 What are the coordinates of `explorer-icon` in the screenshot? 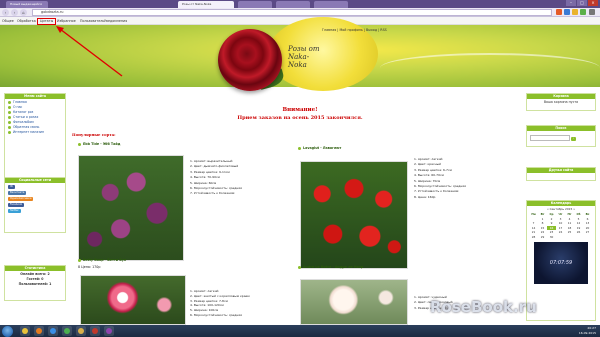 It's located at (25, 331).